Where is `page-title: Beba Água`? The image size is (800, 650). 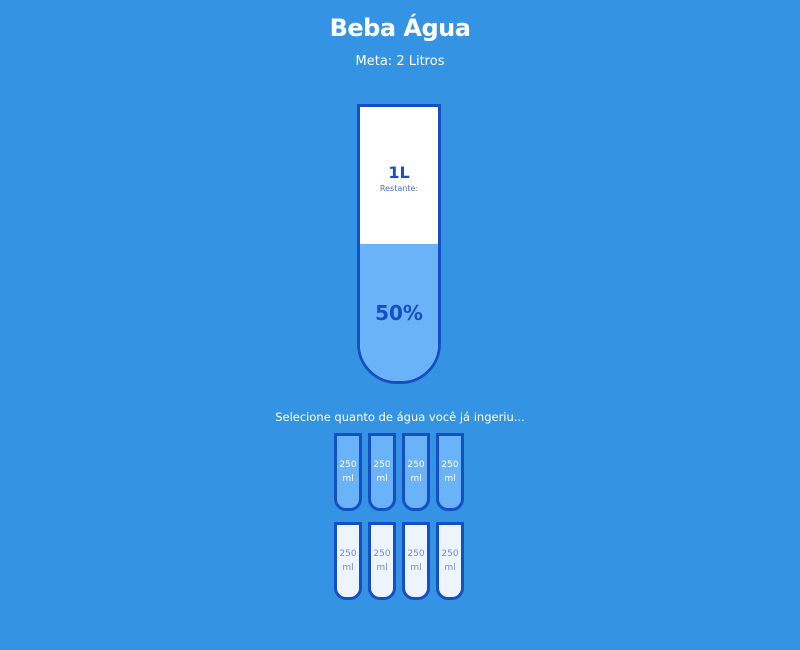
page-title: Beba Água is located at coordinates (400, 28).